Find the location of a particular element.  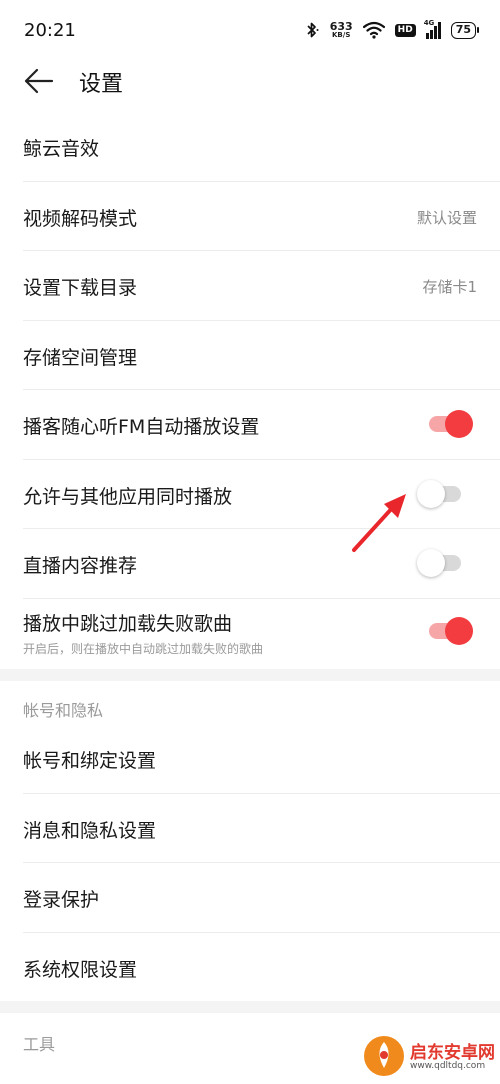

battery-icon: 75 is located at coordinates (465, 30).